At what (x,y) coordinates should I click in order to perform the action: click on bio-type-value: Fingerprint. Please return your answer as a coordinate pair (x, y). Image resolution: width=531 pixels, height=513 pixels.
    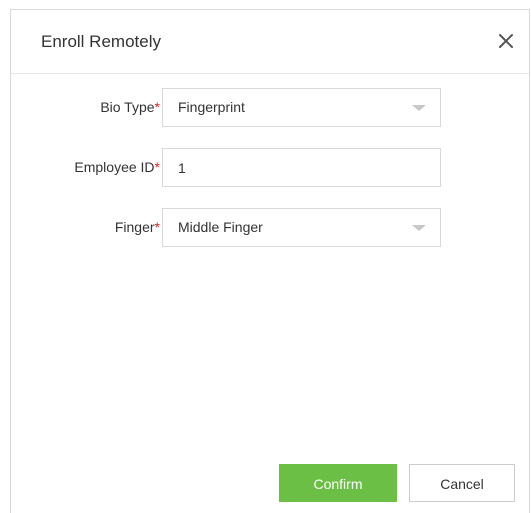
    Looking at the image, I should click on (211, 107).